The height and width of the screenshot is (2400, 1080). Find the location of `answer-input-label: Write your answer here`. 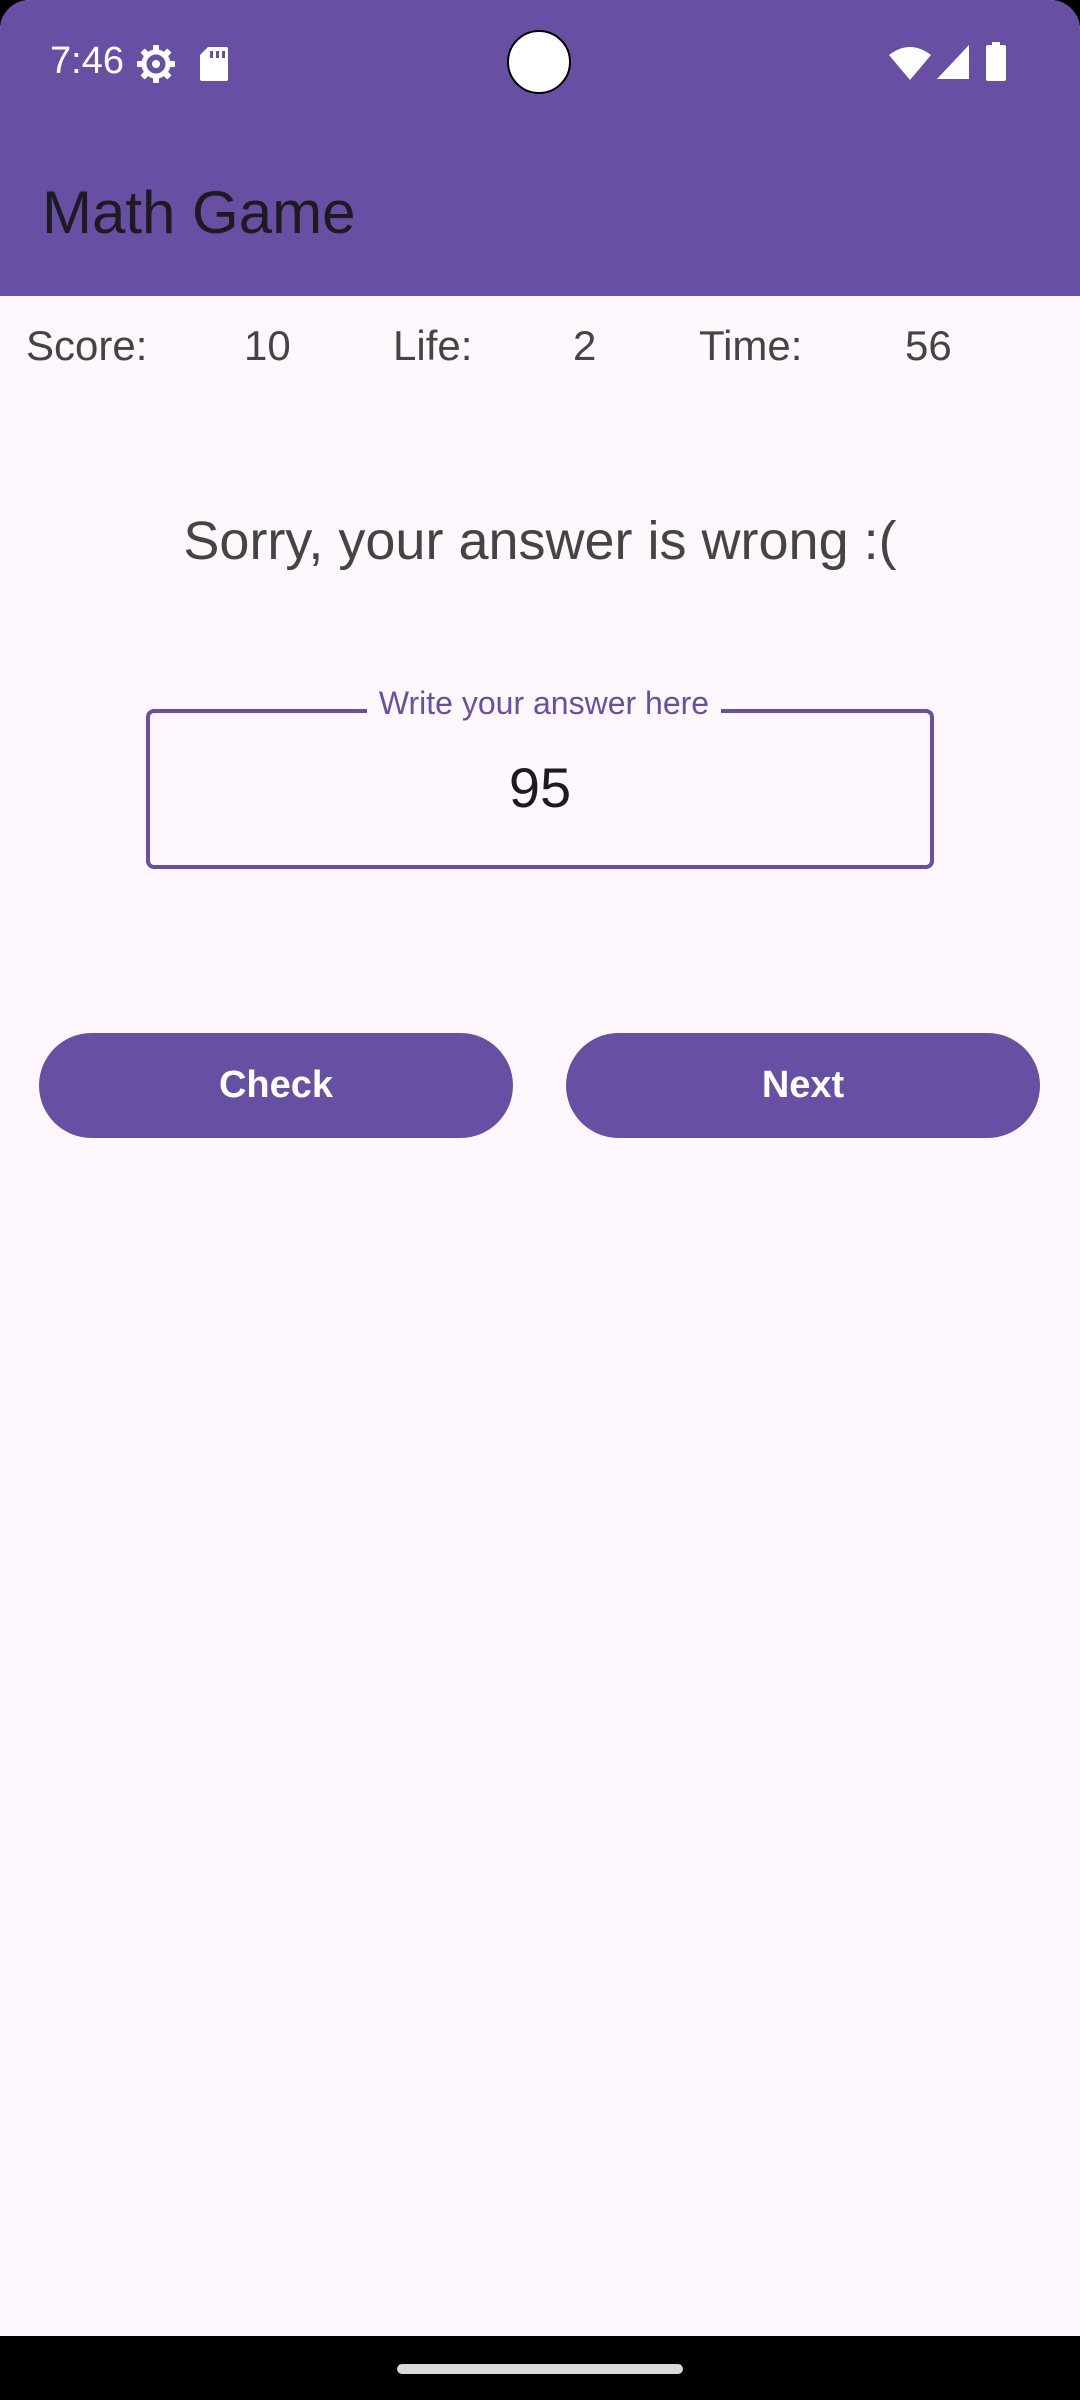

answer-input-label: Write your answer here is located at coordinates (544, 703).